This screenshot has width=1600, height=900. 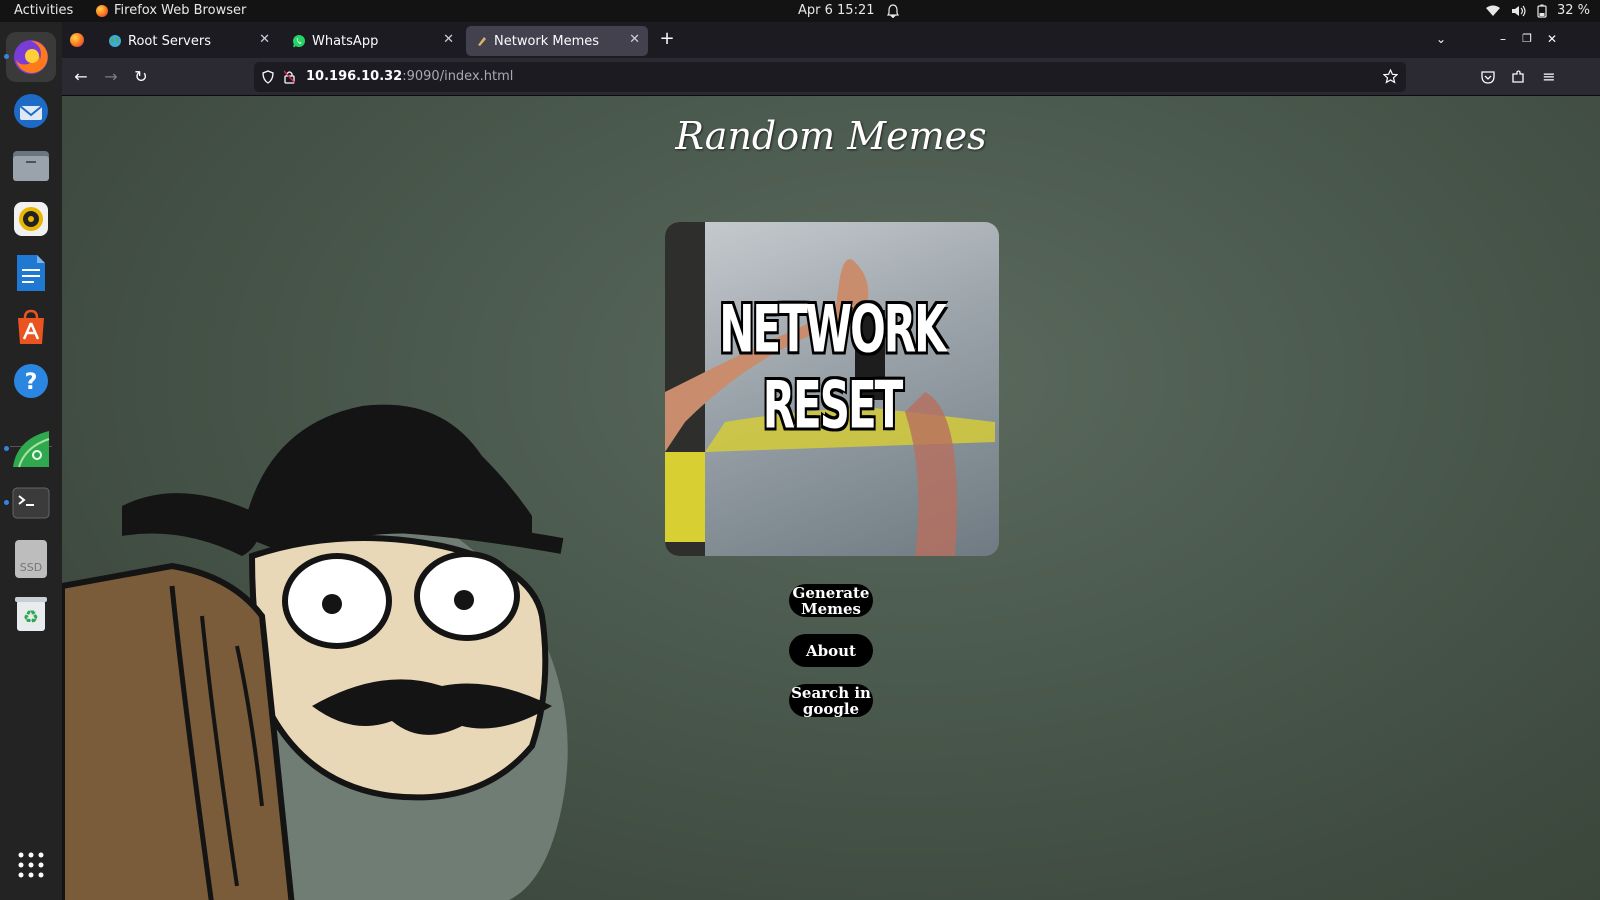 What do you see at coordinates (169, 41) in the screenshot?
I see `tab-label: Root Servers` at bounding box center [169, 41].